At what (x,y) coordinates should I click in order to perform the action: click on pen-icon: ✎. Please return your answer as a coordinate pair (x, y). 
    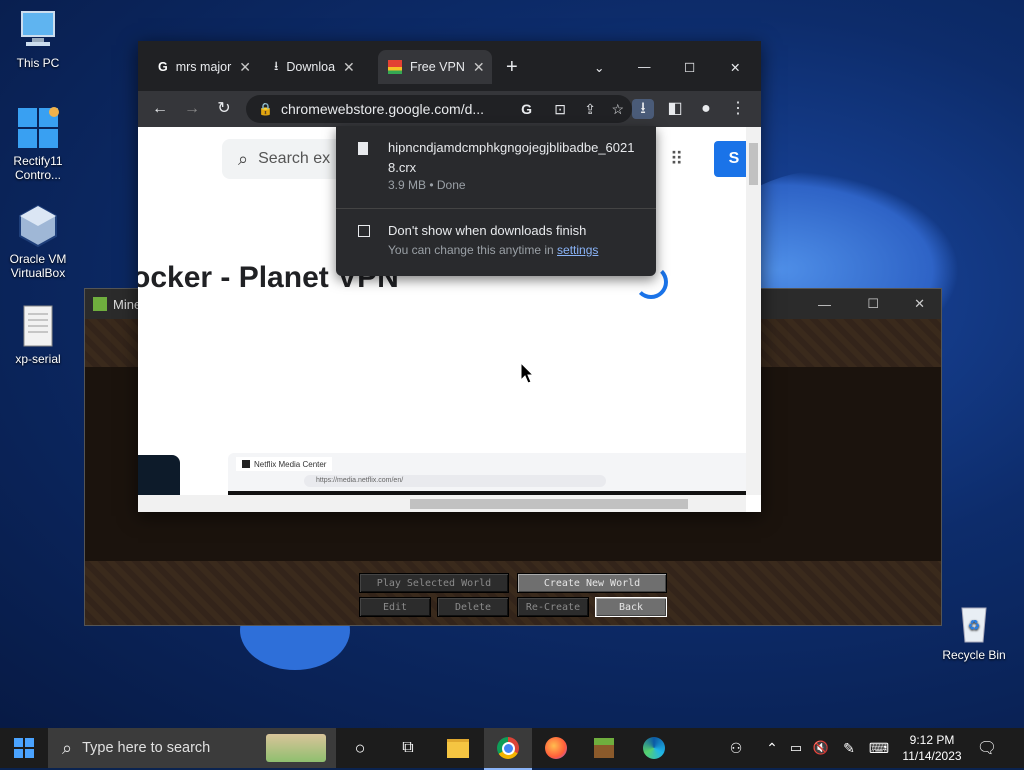
    Looking at the image, I should click on (849, 748).